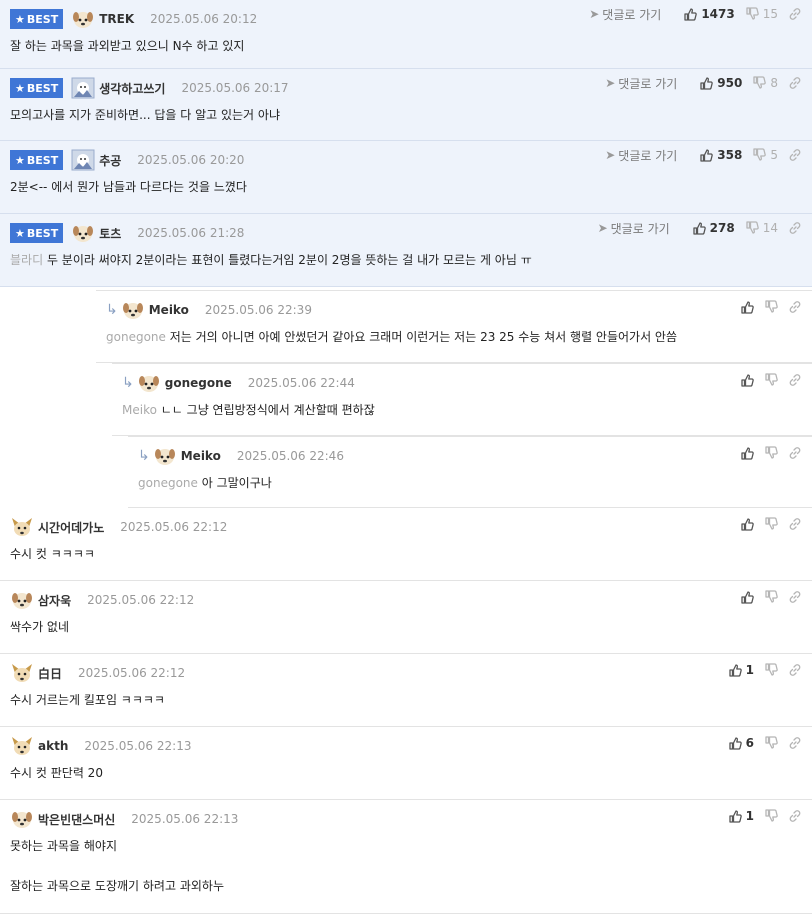 The height and width of the screenshot is (914, 812). What do you see at coordinates (610, 155) in the screenshot?
I see `send-icon: ➤` at bounding box center [610, 155].